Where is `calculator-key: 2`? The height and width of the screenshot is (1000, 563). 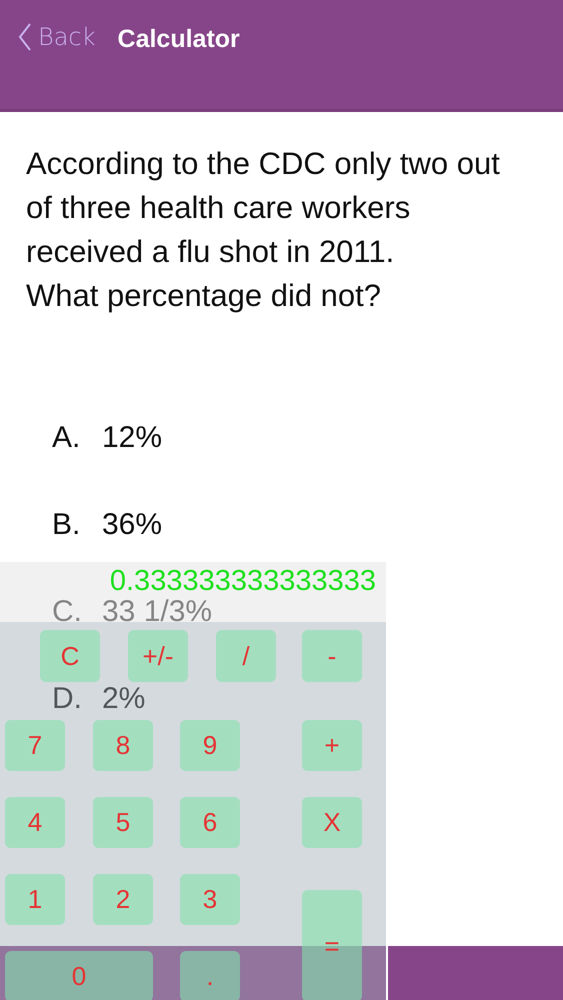
calculator-key: 2 is located at coordinates (123, 899).